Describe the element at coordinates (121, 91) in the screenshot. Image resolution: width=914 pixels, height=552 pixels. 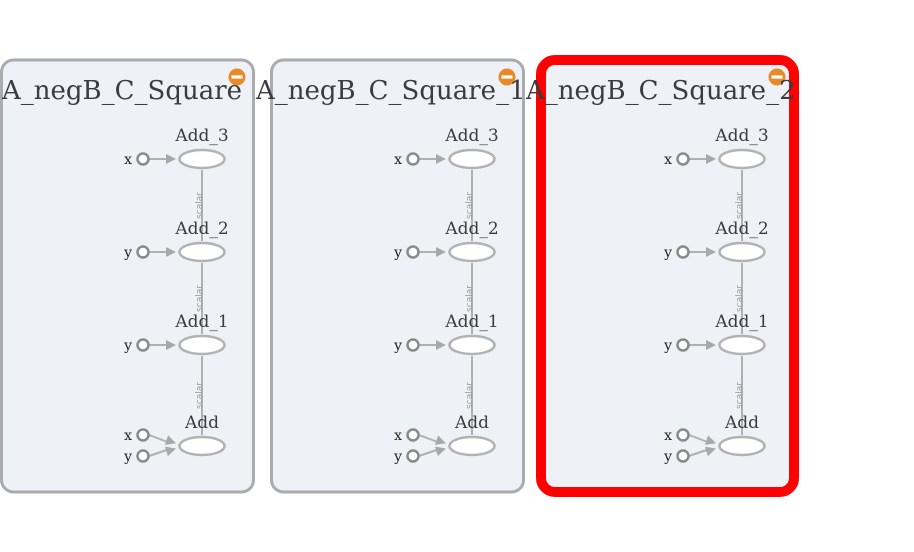
I see `panel-title: A_negB_C_Square` at that location.